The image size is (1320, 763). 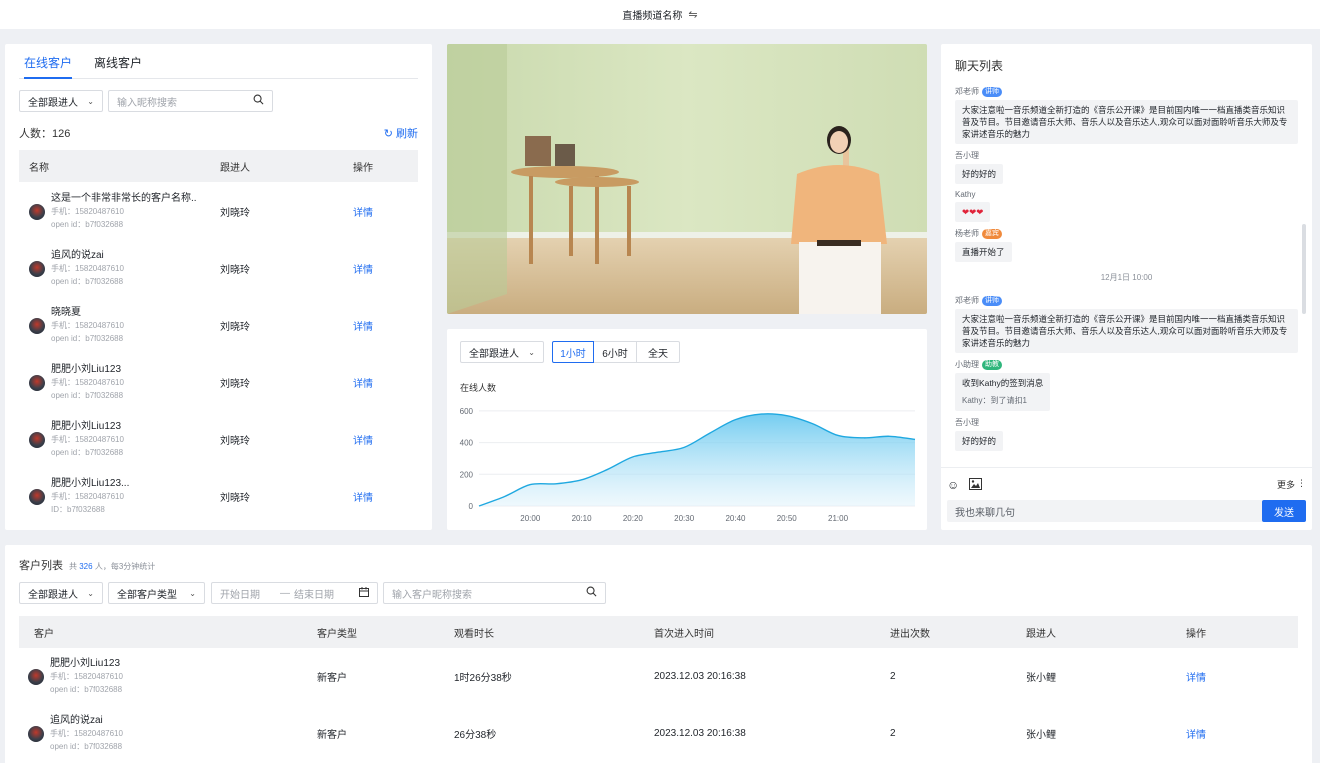 What do you see at coordinates (697, 459) in the screenshot?
I see `chart-area` at bounding box center [697, 459].